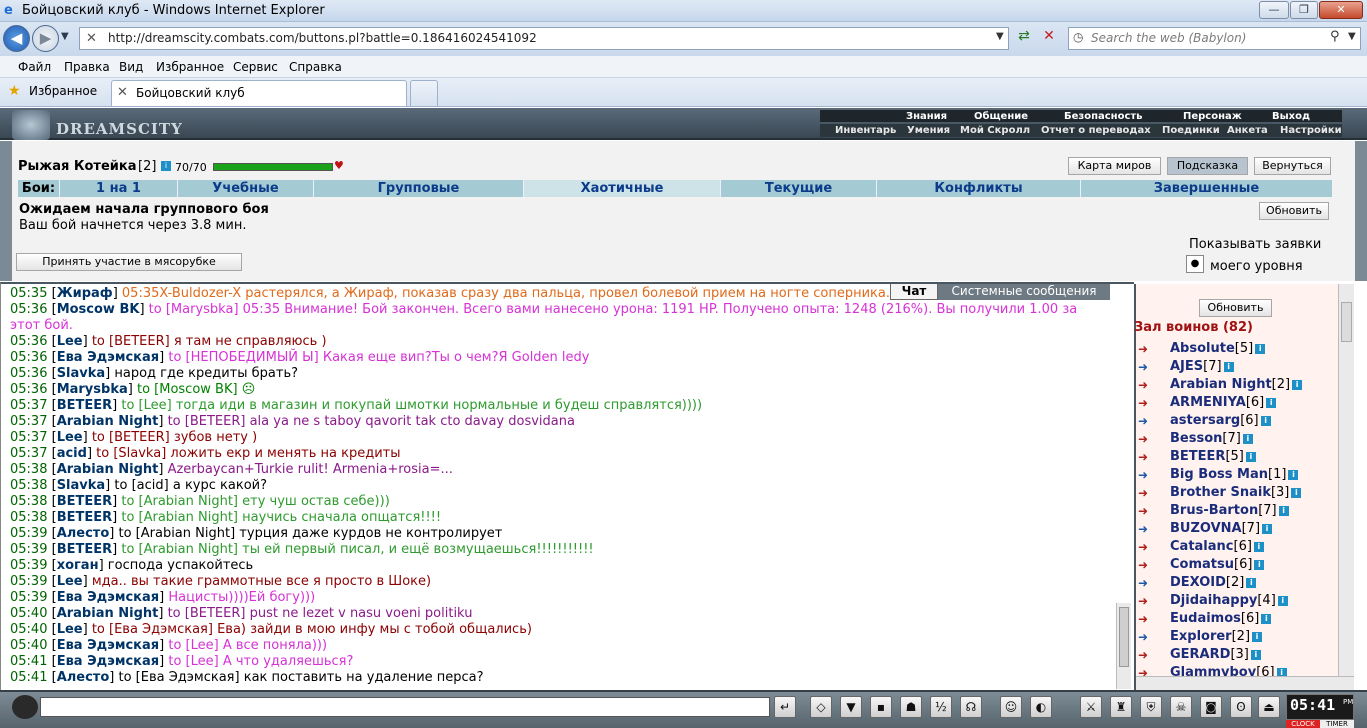 Image resolution: width=1367 pixels, height=728 pixels. Describe the element at coordinates (246, 188) in the screenshot. I see `tab-training: Учебные` at that location.